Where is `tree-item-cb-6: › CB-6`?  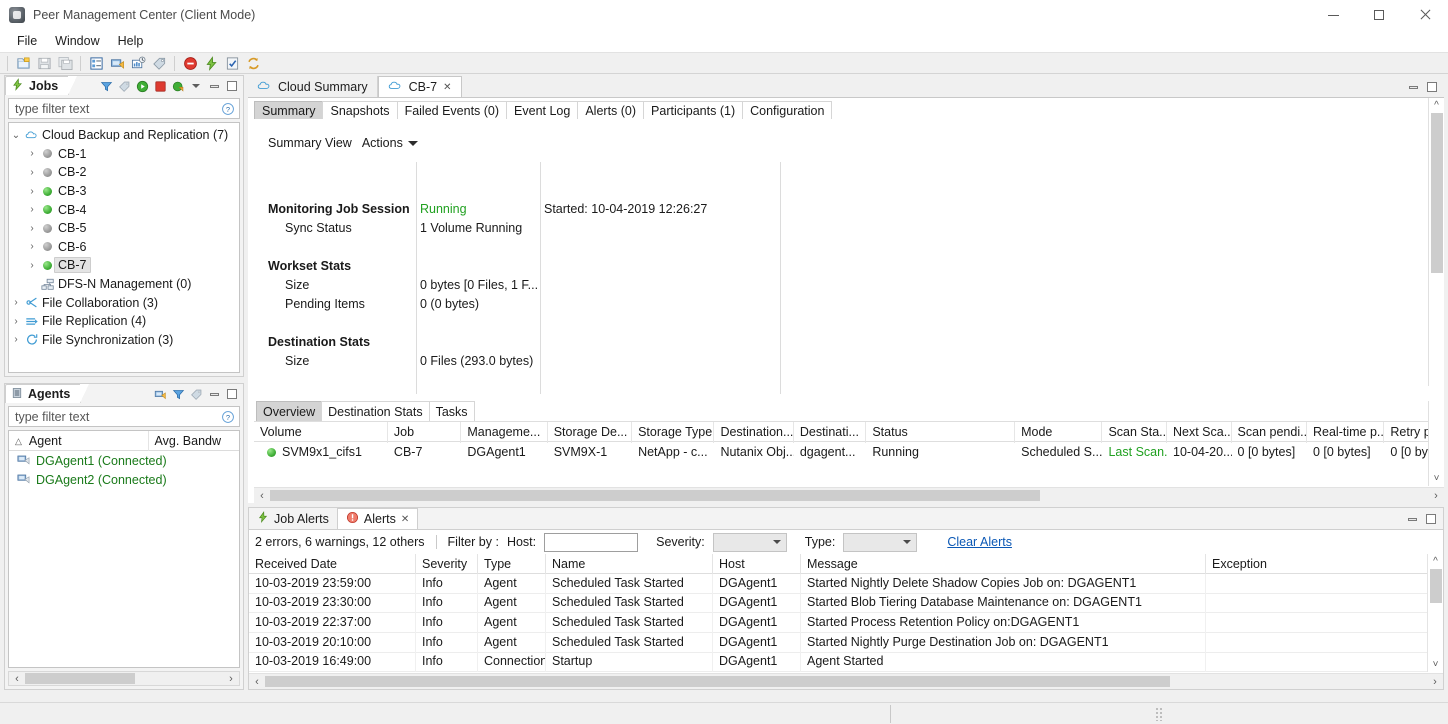 tree-item-cb-6: › CB-6 is located at coordinates (124, 247).